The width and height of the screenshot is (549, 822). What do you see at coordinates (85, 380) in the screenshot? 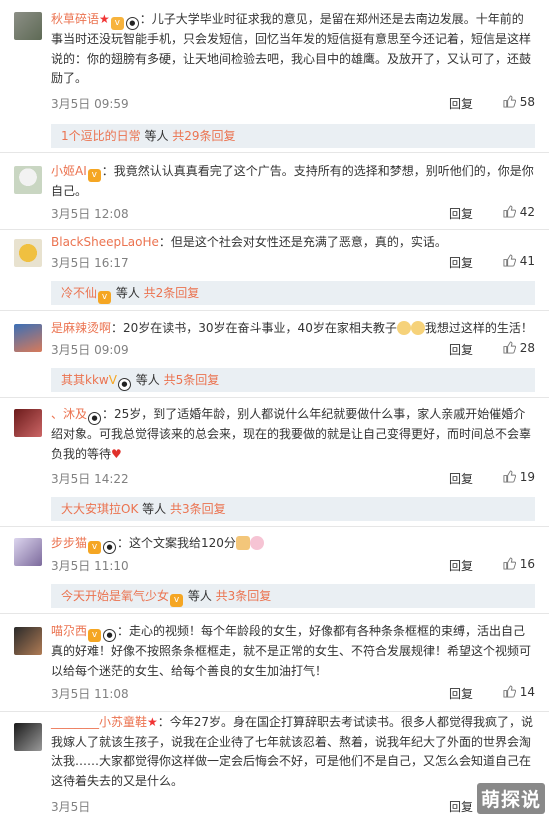
I see `sub-reply-user: 其其kkw` at bounding box center [85, 380].